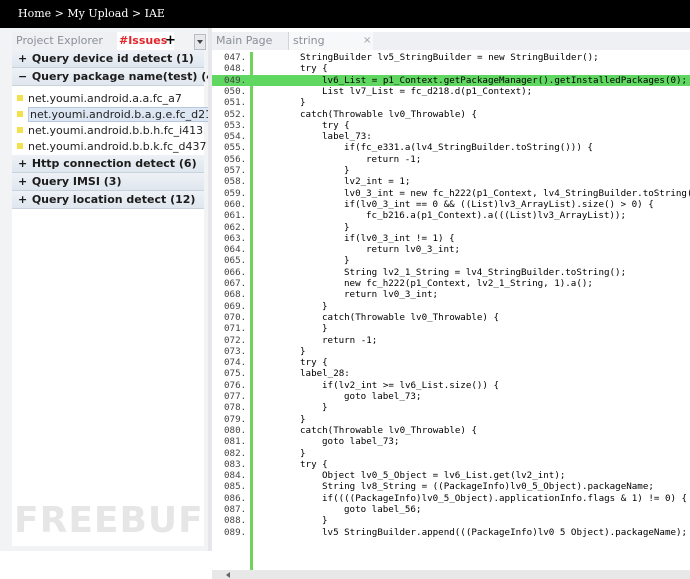 Image resolution: width=690 pixels, height=579 pixels. I want to click on line-number: 067., so click(235, 283).